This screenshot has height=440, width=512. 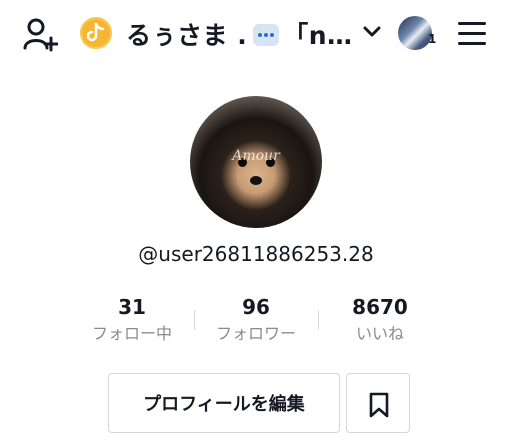 I want to click on stat-likes-label: いいね, so click(x=379, y=333).